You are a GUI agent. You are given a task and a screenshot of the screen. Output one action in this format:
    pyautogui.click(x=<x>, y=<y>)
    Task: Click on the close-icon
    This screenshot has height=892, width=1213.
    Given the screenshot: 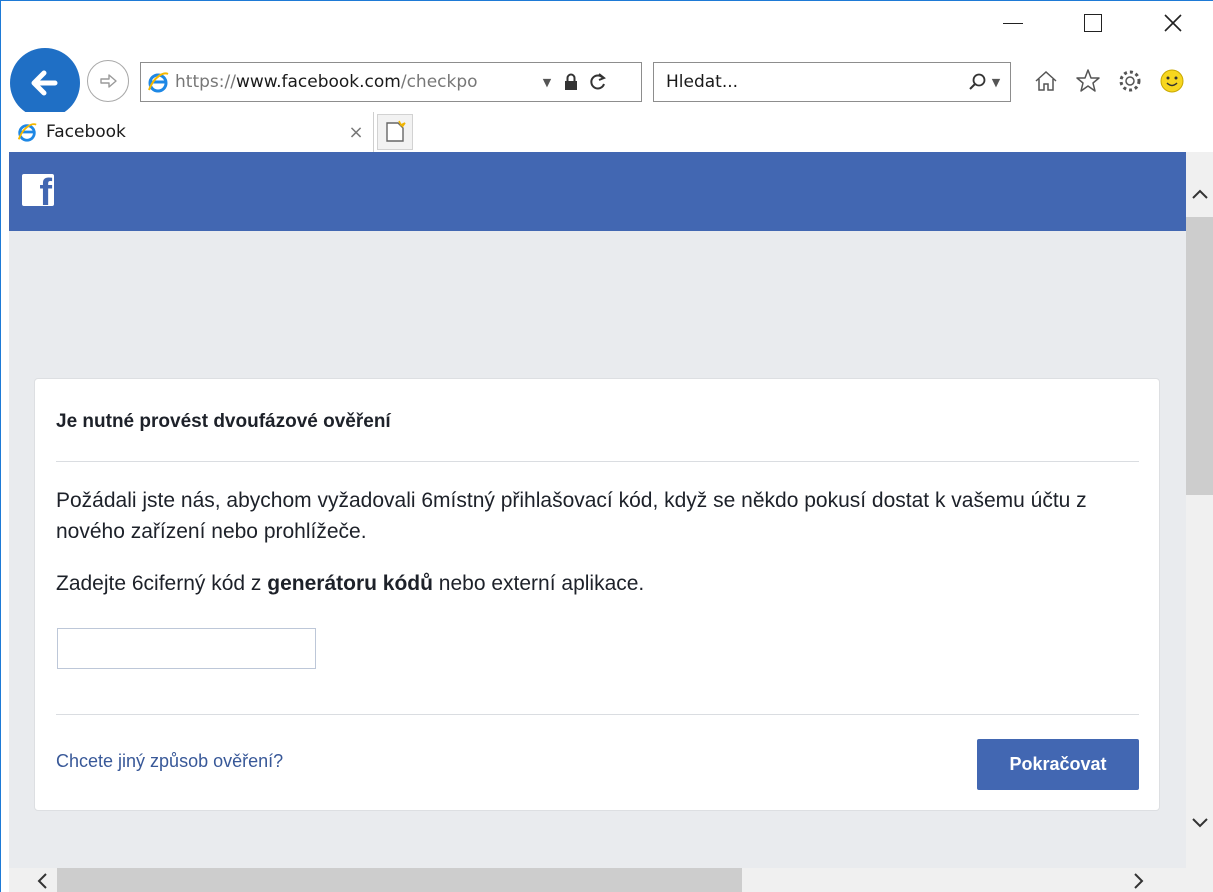 What is the action you would take?
    pyautogui.click(x=1173, y=23)
    